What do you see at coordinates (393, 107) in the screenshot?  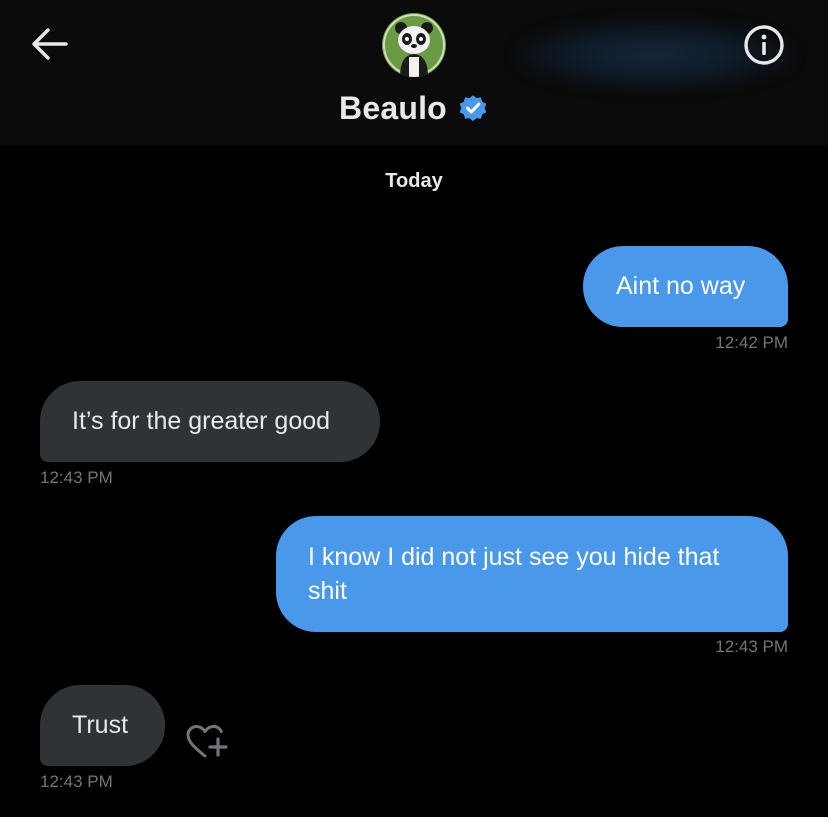 I see `contact-name: Beaulo` at bounding box center [393, 107].